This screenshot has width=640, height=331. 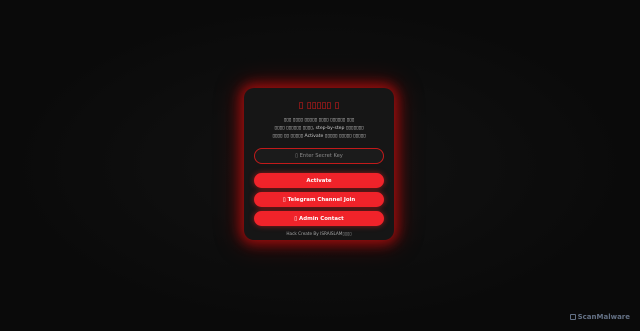 What do you see at coordinates (572, 317) in the screenshot?
I see `scanmalware-logo-icon` at bounding box center [572, 317].